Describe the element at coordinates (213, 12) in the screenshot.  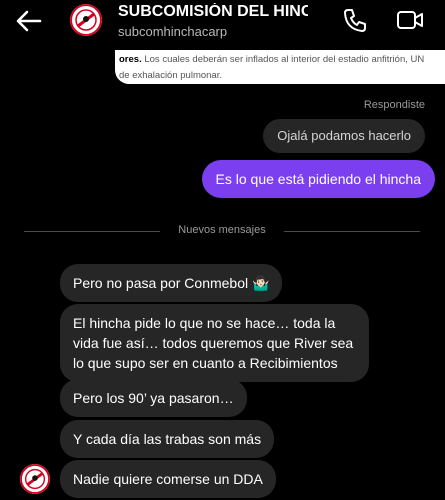
I see `chat-title: SUBCOMISIÓN DEL HINCHA` at that location.